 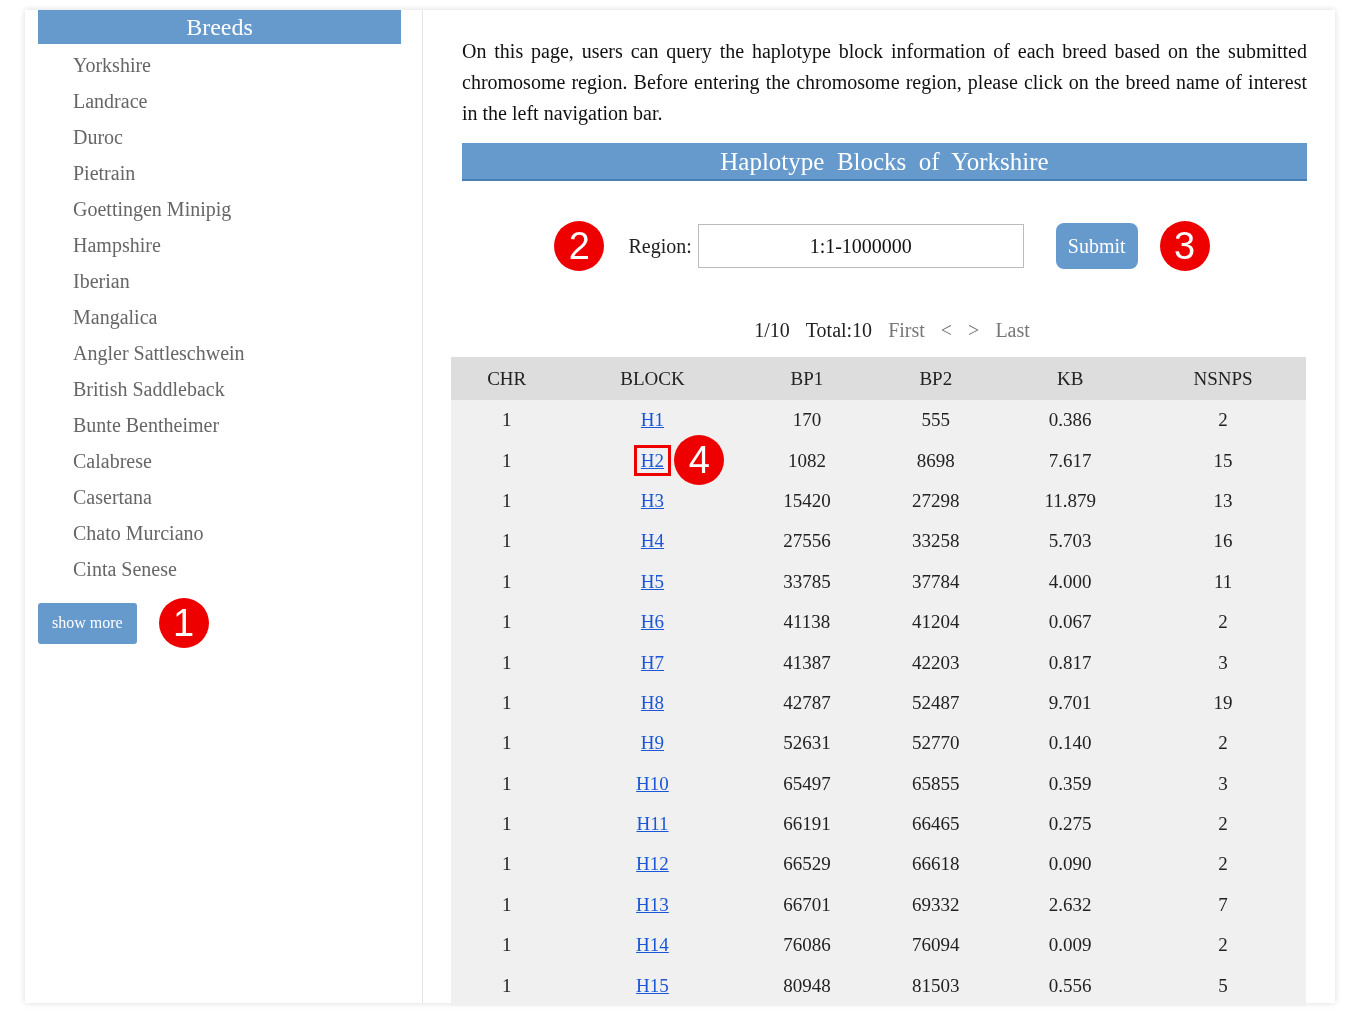 I want to click on block-link: H4, so click(x=652, y=541).